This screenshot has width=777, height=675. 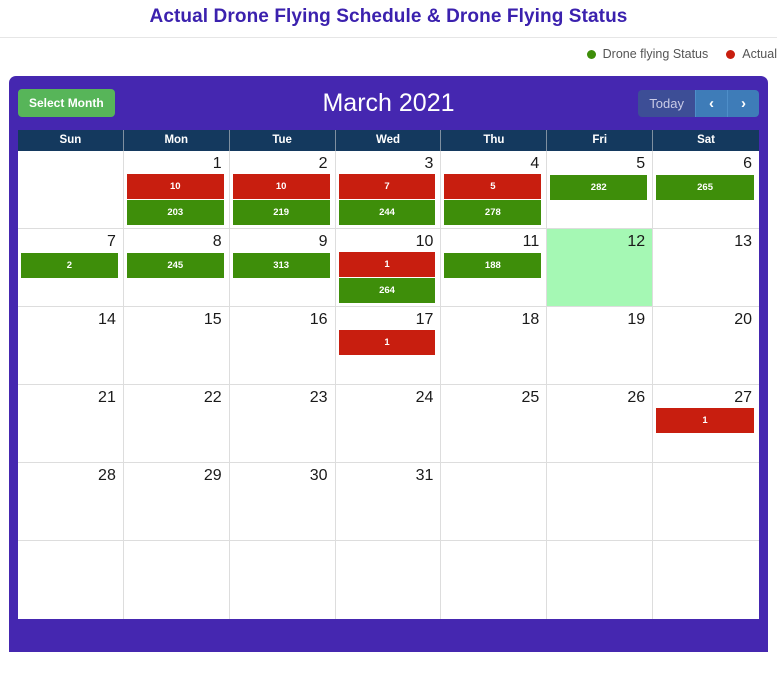 What do you see at coordinates (747, 163) in the screenshot?
I see `day-number: 6` at bounding box center [747, 163].